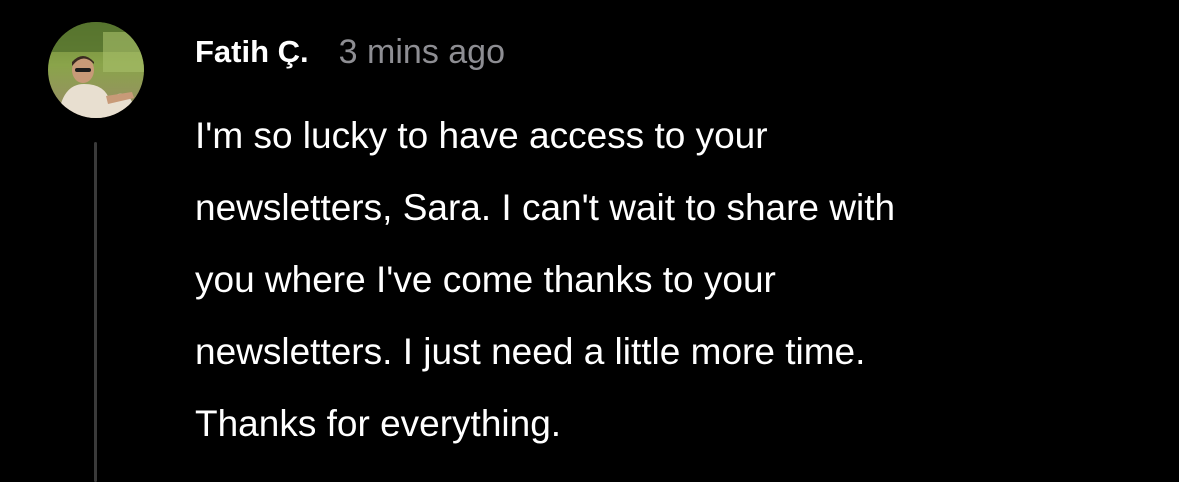 The width and height of the screenshot is (1179, 482). I want to click on timestamp: 3 mins ago, so click(422, 52).